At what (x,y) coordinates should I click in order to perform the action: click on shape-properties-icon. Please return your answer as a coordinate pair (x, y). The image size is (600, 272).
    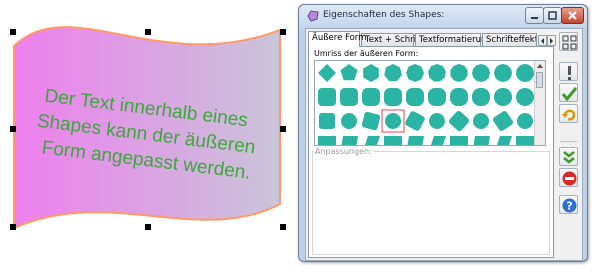
    Looking at the image, I should click on (313, 16).